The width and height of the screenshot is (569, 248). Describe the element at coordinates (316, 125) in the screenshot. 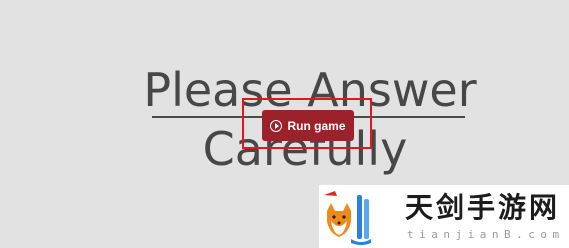

I see `run-game-label: Run game` at that location.